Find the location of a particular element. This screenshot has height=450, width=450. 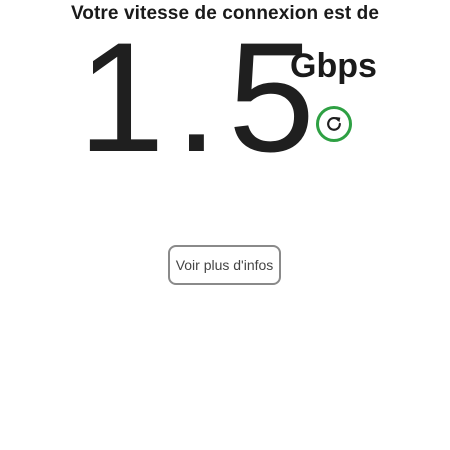

refresh-icon is located at coordinates (334, 124).